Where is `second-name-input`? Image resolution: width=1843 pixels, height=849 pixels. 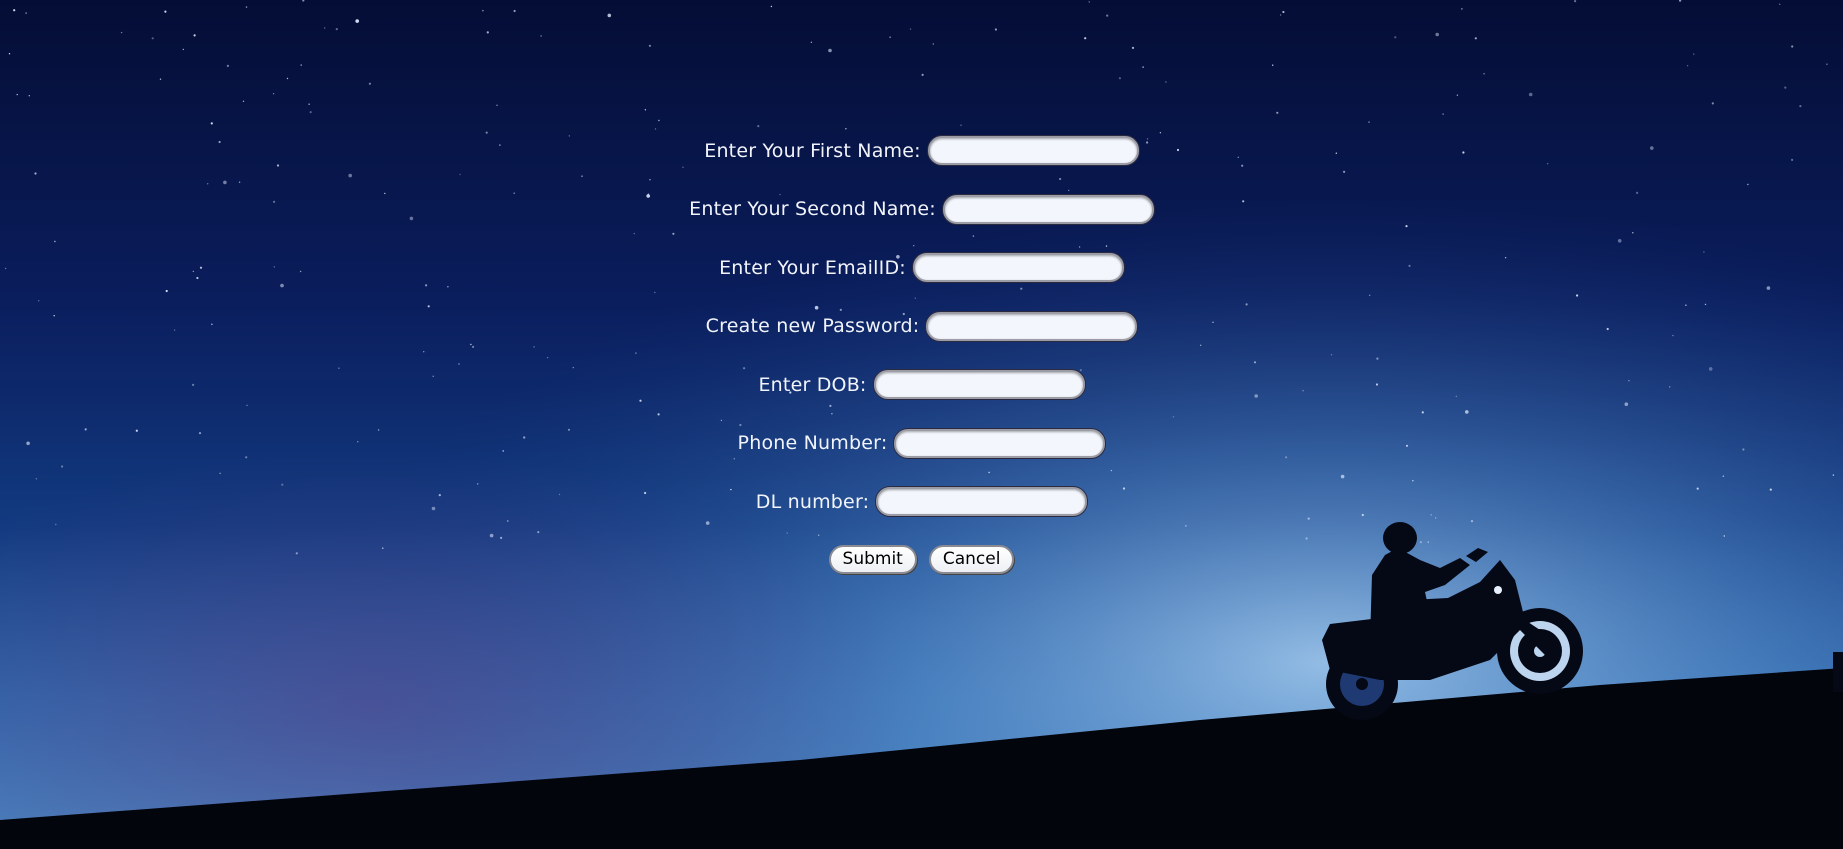
second-name-input is located at coordinates (1048, 209).